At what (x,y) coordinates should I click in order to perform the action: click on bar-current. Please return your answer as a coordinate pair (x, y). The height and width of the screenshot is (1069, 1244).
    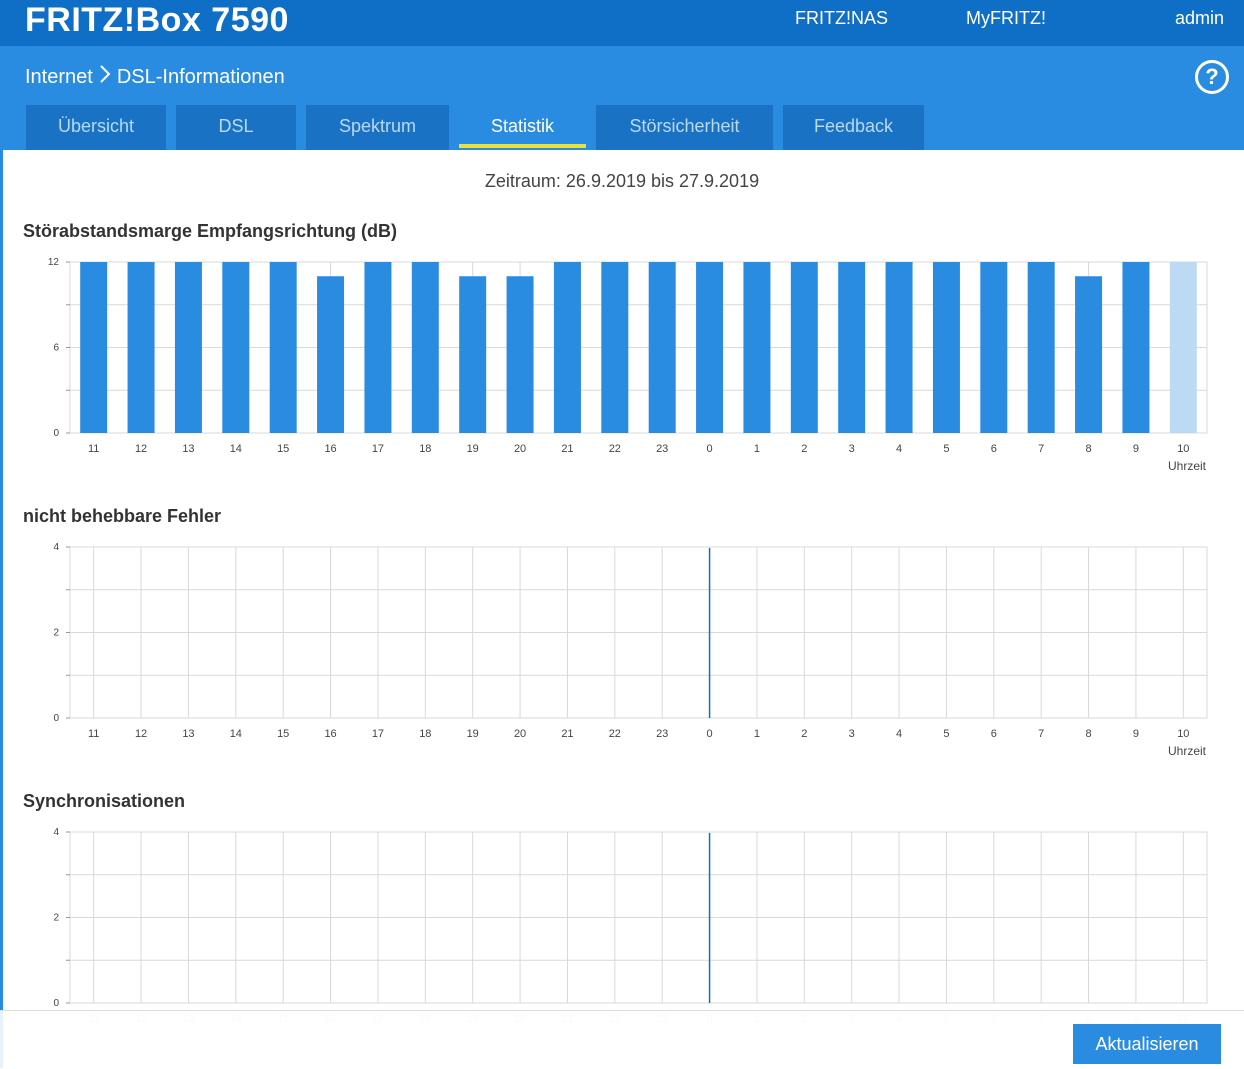
    Looking at the image, I should click on (1183, 347).